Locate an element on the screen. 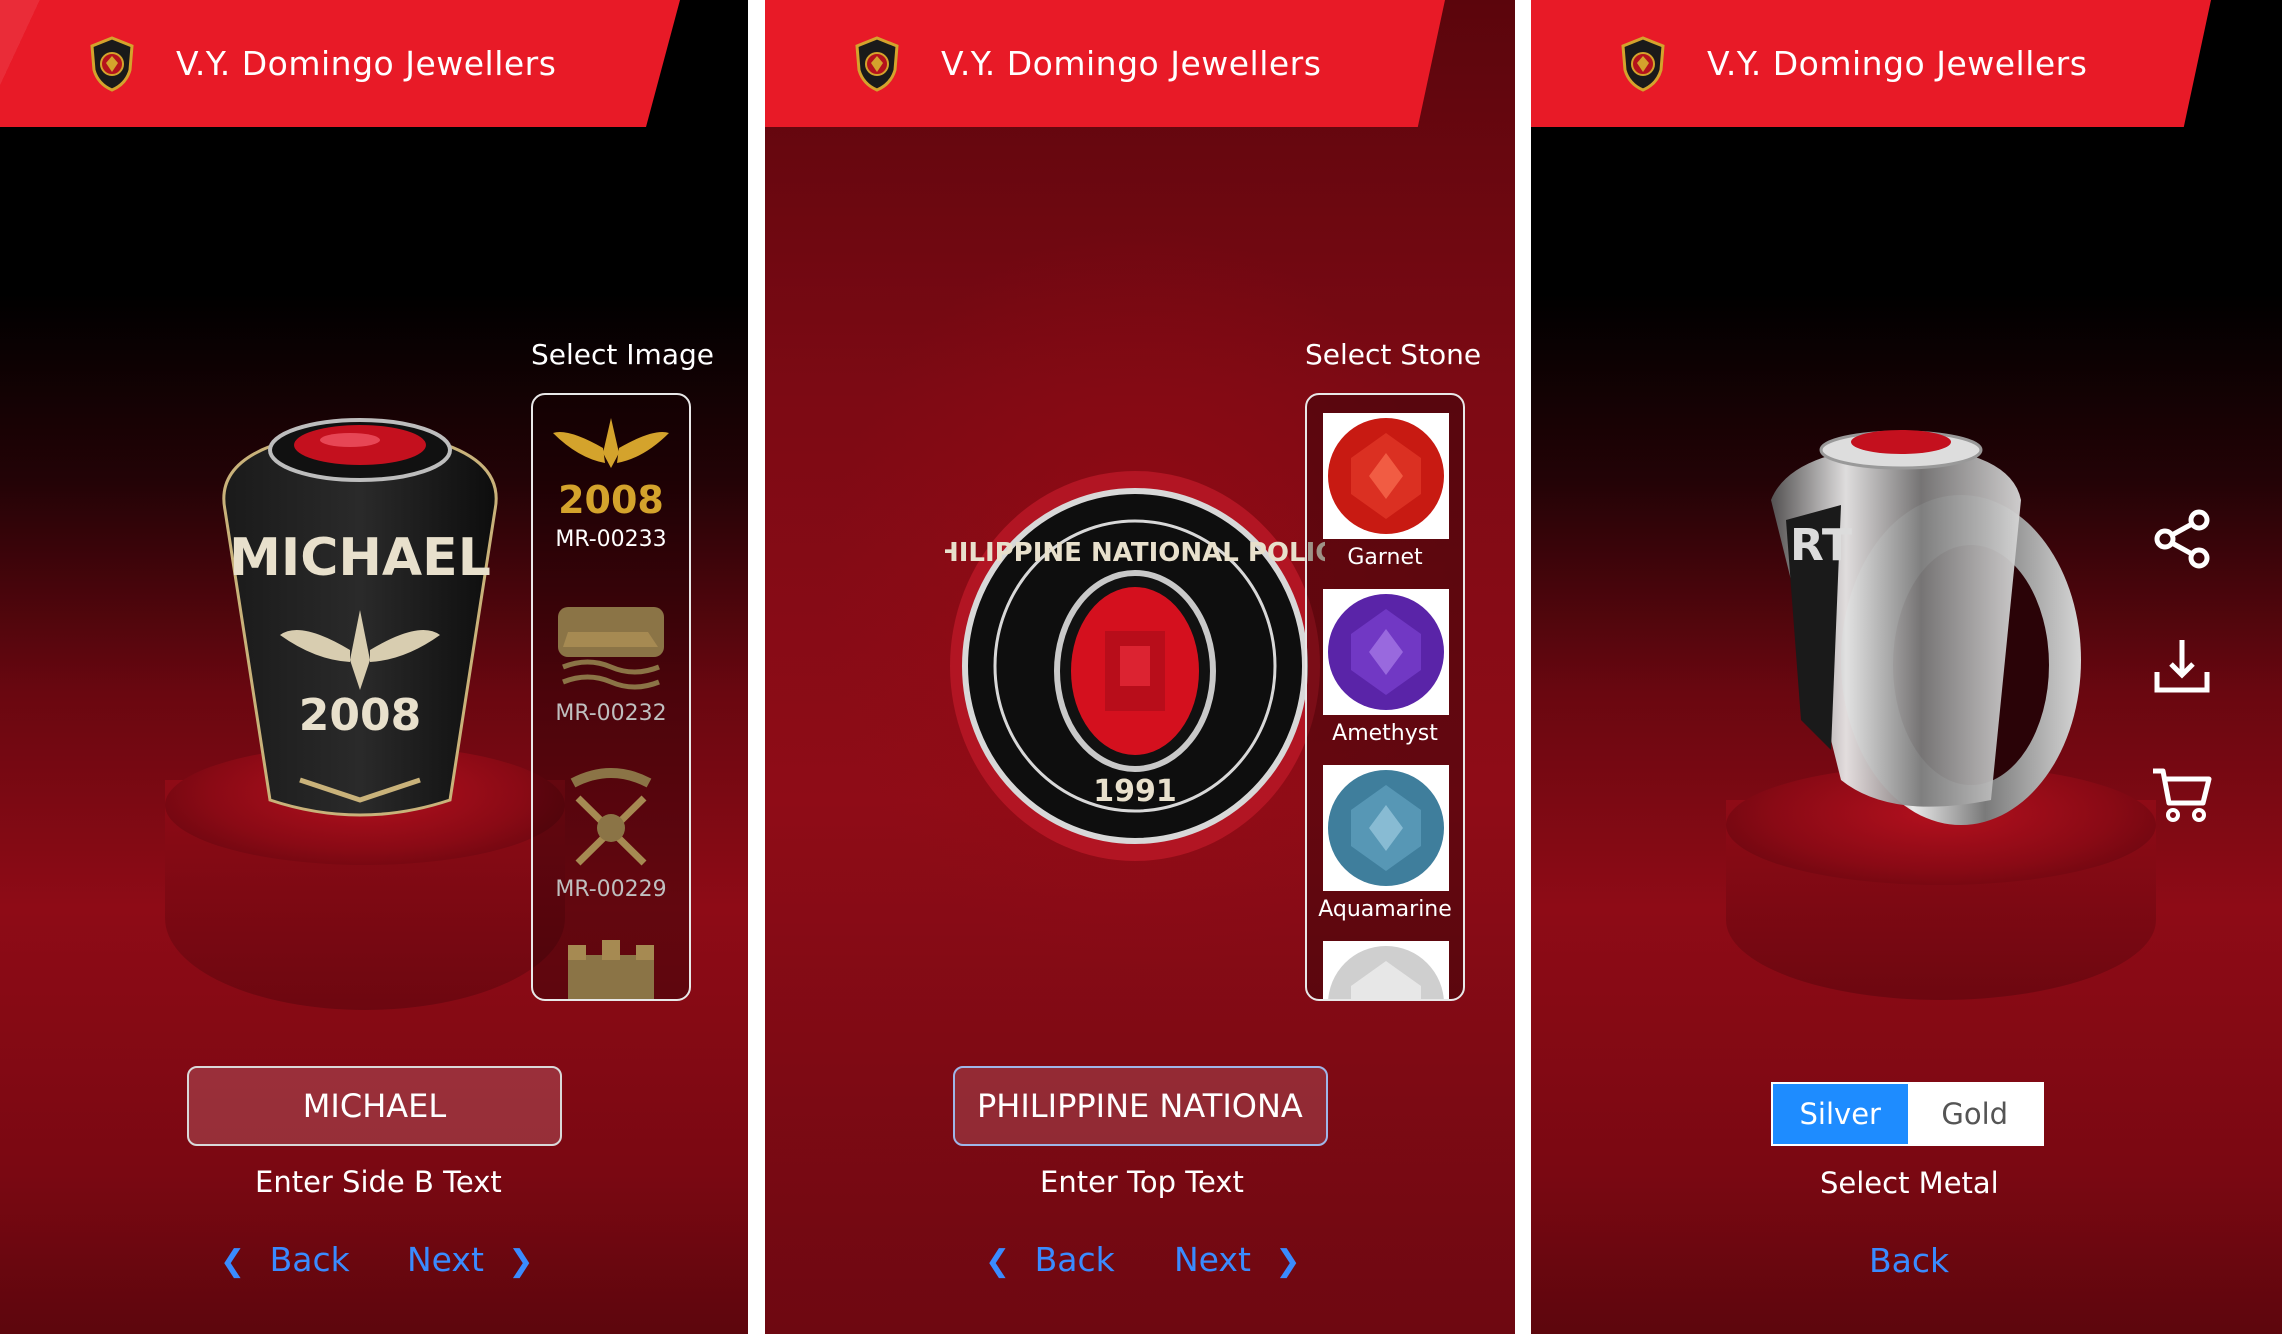 Image resolution: width=2282 pixels, height=1334 pixels. side-b-text-input: MICHAEL is located at coordinates (374, 1106).